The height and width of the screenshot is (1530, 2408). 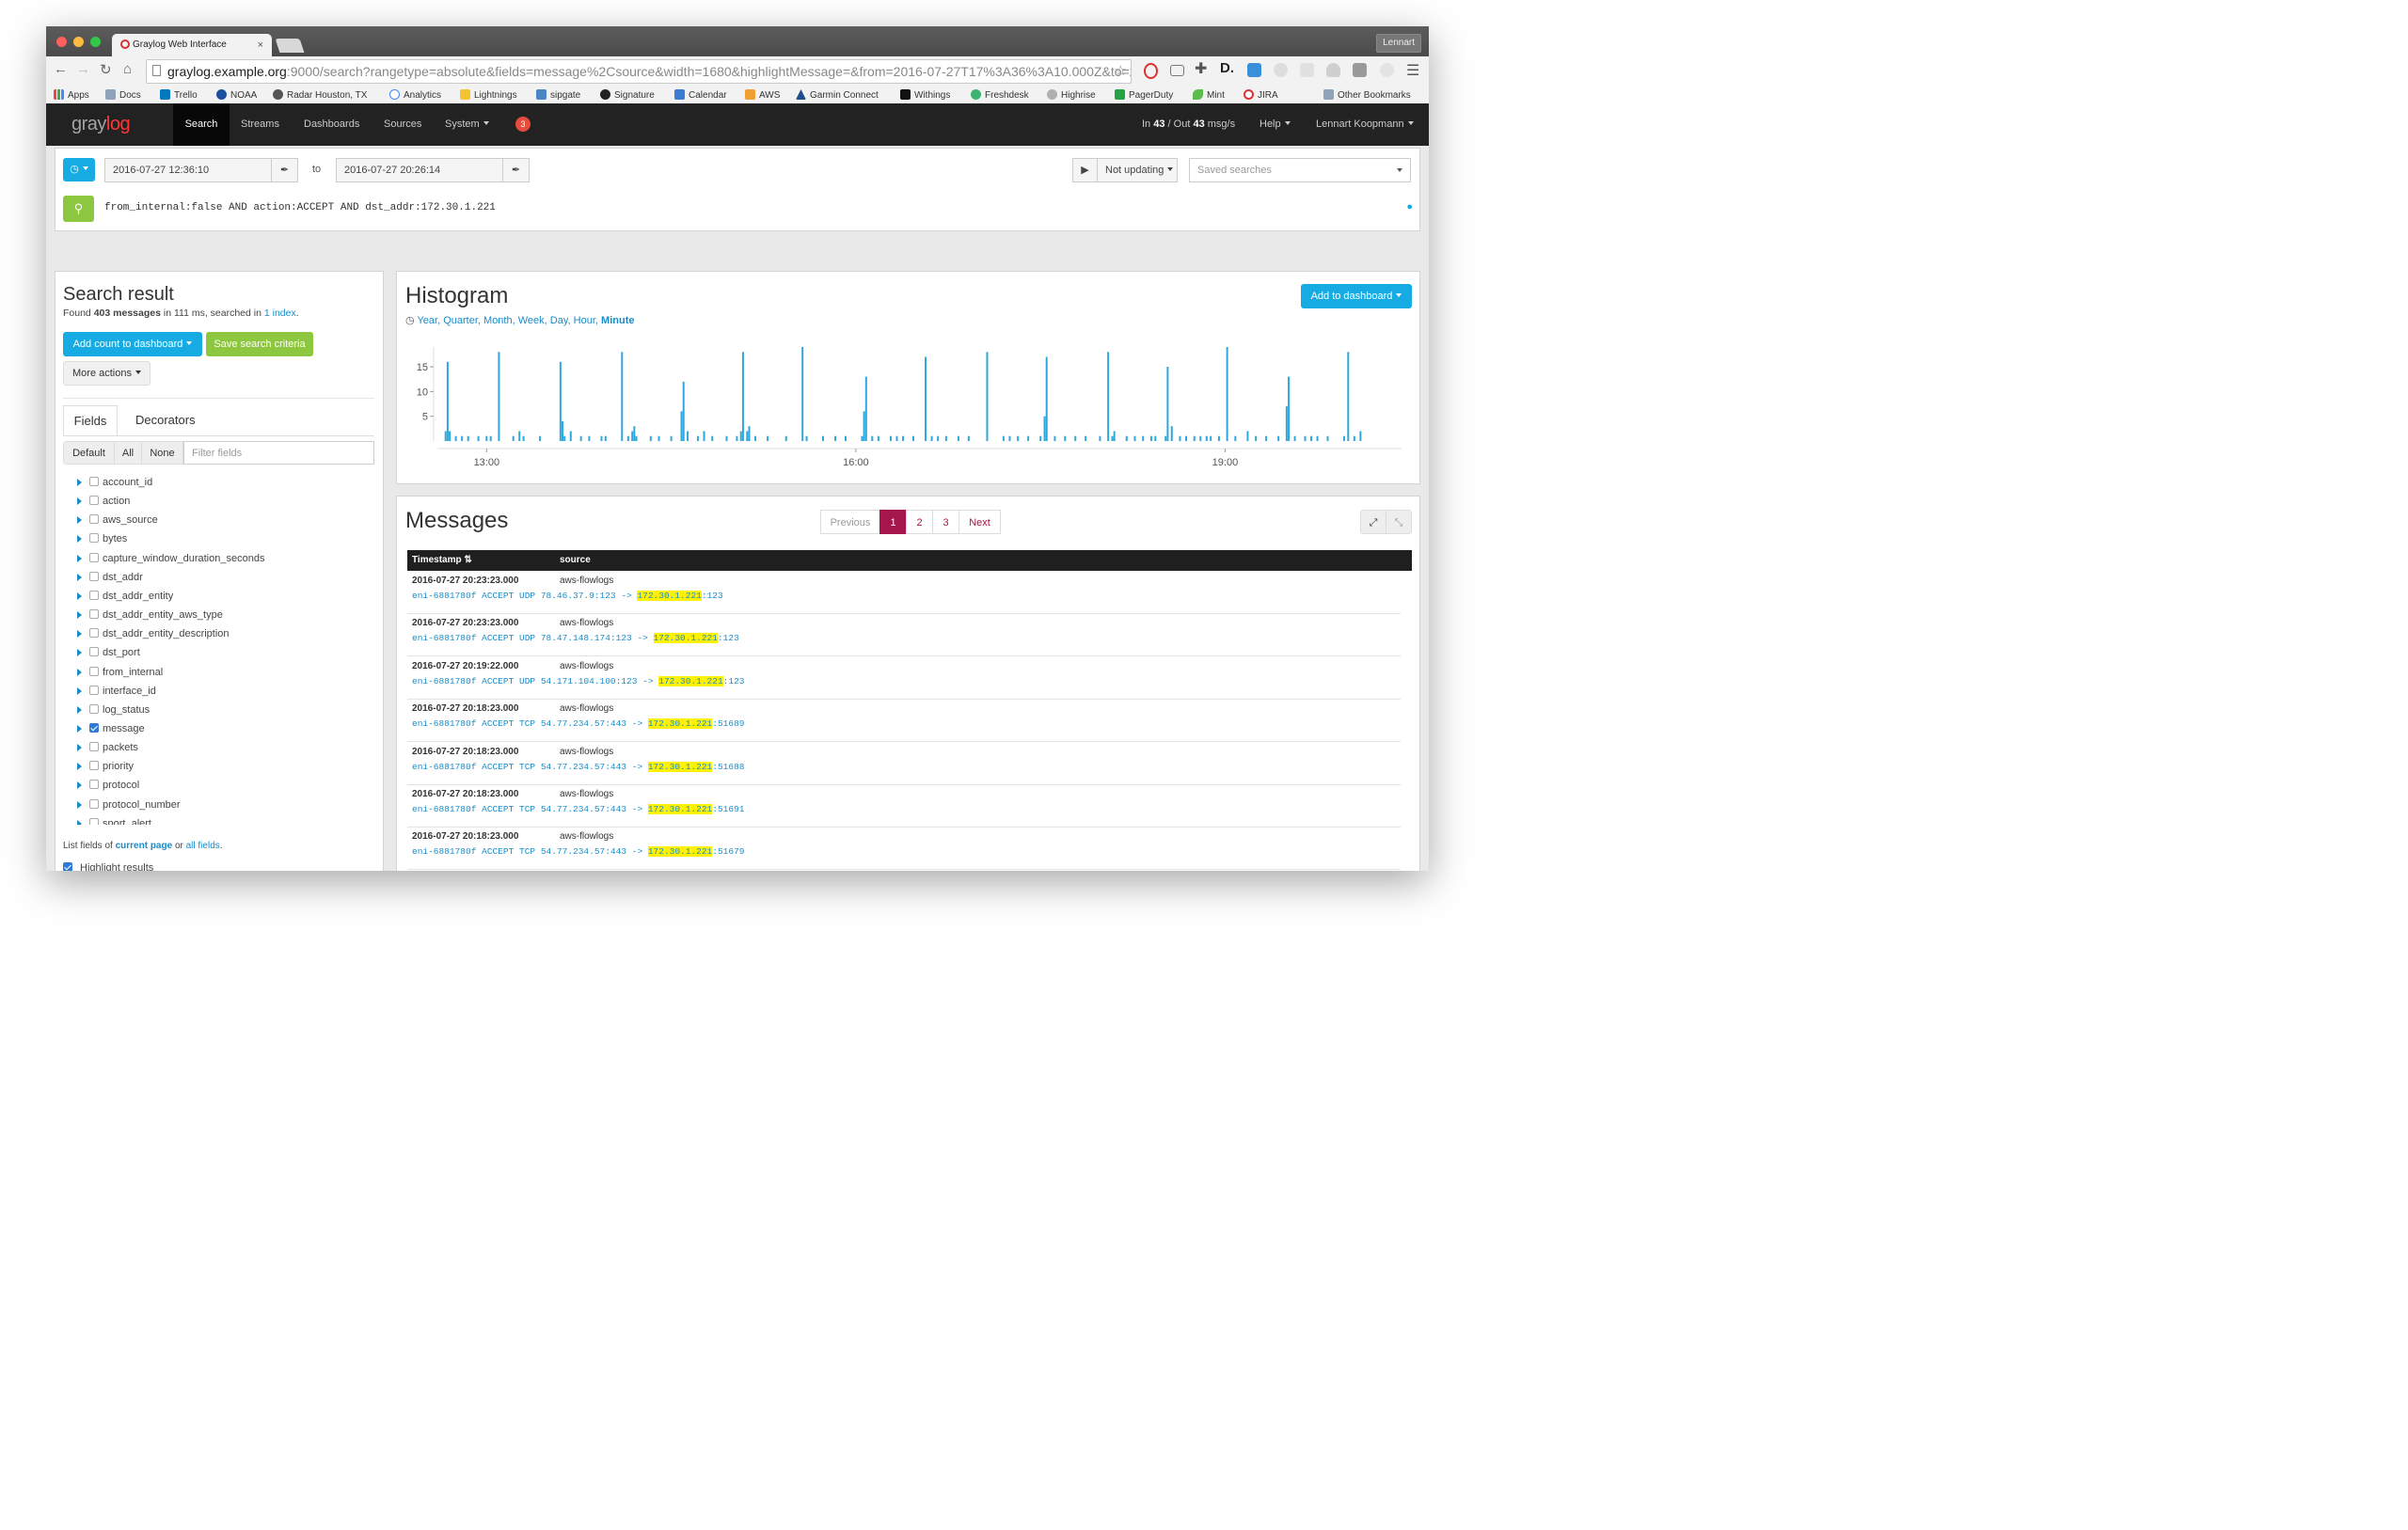 I want to click on source-column-header: source, so click(x=576, y=560).